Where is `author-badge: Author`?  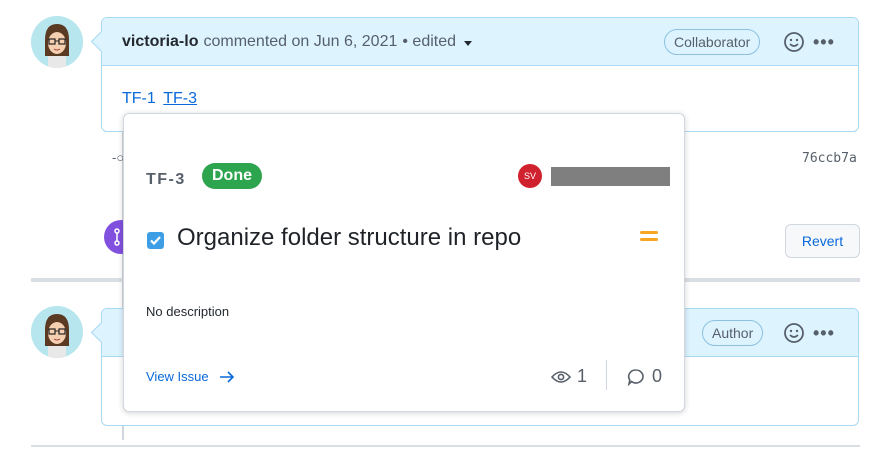 author-badge: Author is located at coordinates (733, 333).